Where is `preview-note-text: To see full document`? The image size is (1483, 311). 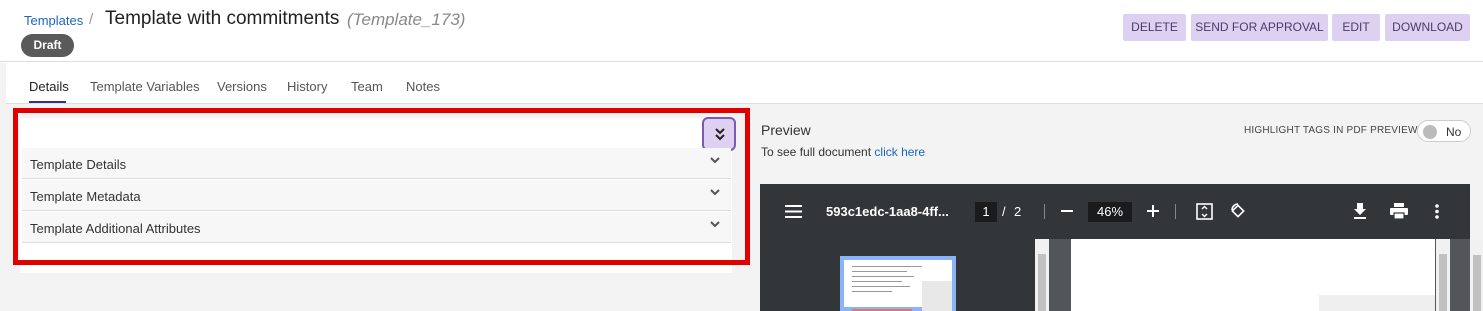
preview-note-text: To see full document is located at coordinates (816, 152).